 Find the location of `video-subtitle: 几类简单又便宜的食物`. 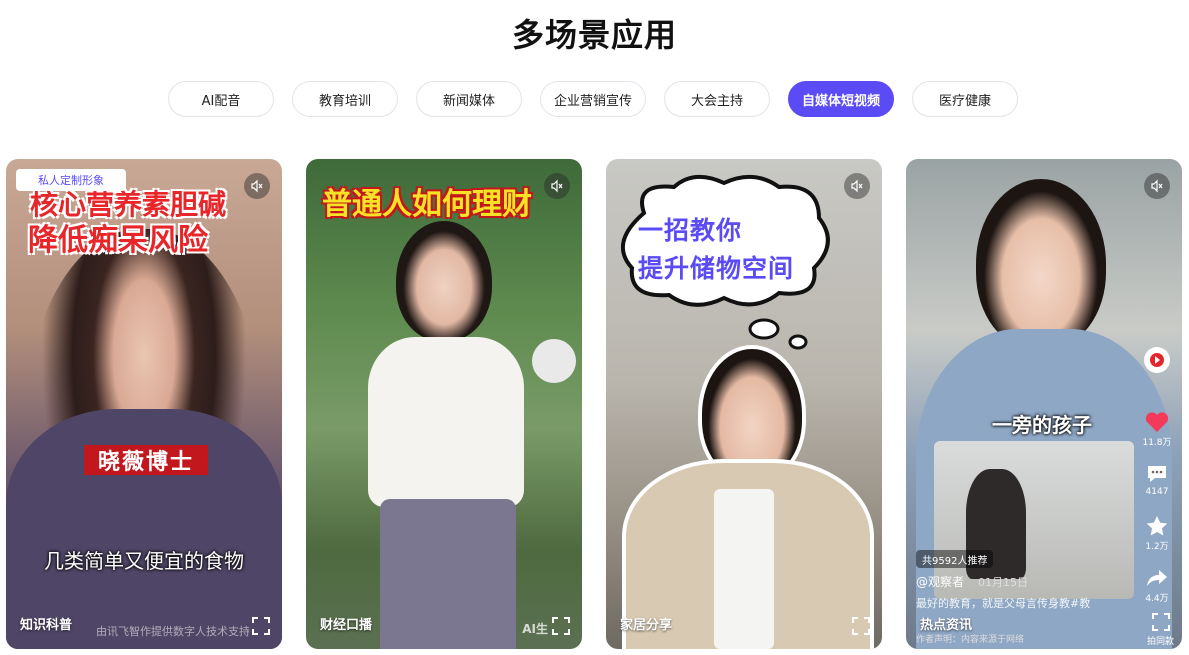

video-subtitle: 几类简单又便宜的食物 is located at coordinates (144, 561).